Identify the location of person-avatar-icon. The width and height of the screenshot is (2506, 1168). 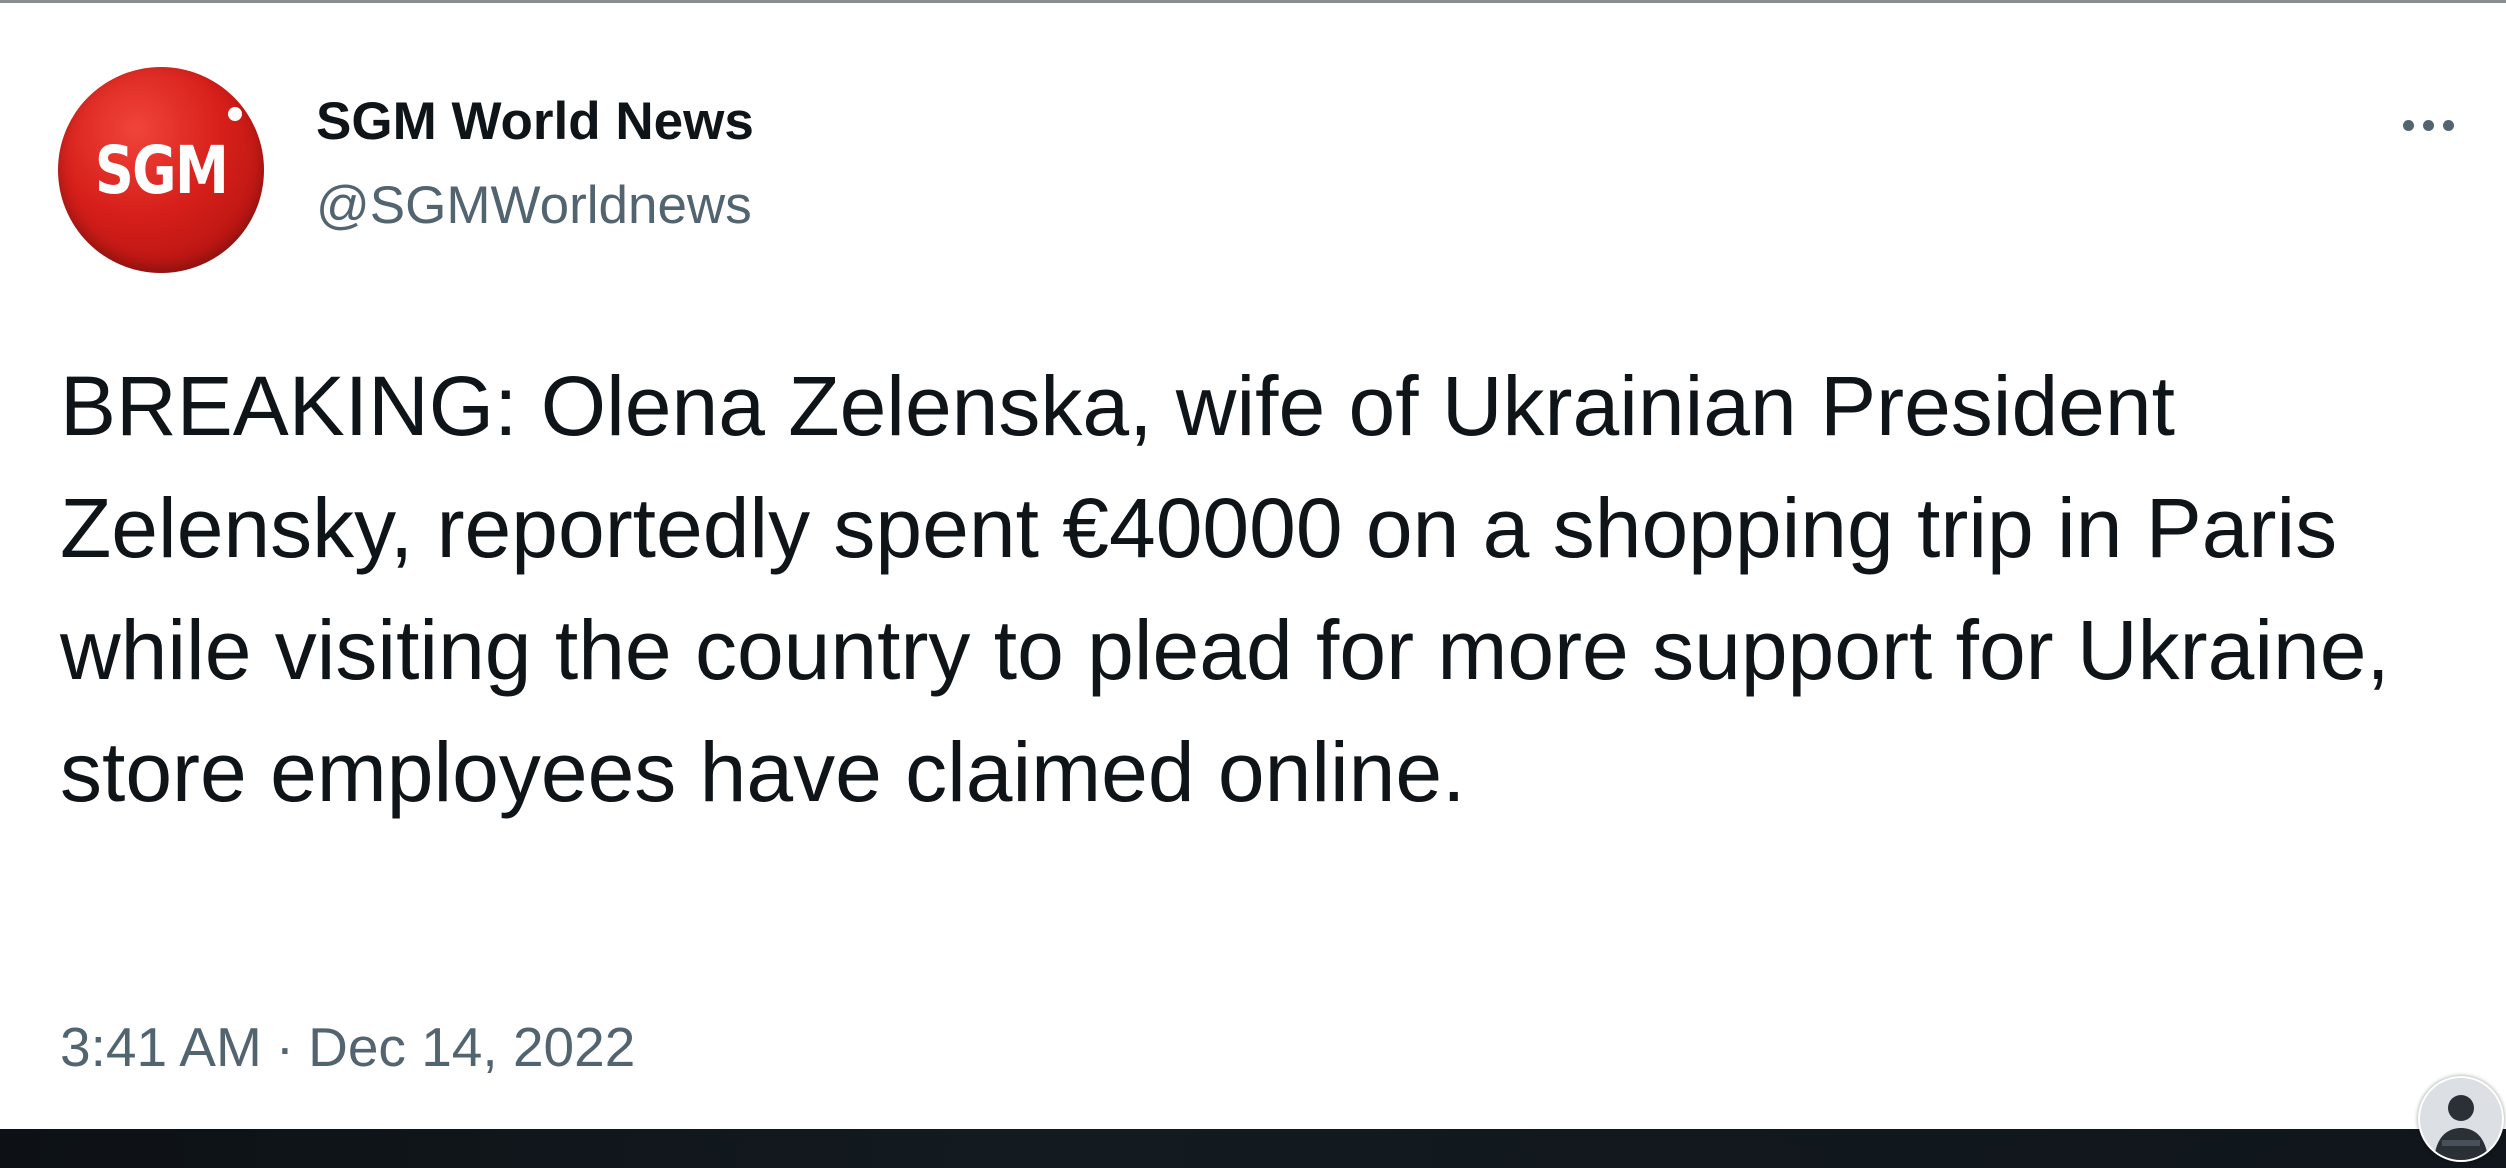
(2461, 1119).